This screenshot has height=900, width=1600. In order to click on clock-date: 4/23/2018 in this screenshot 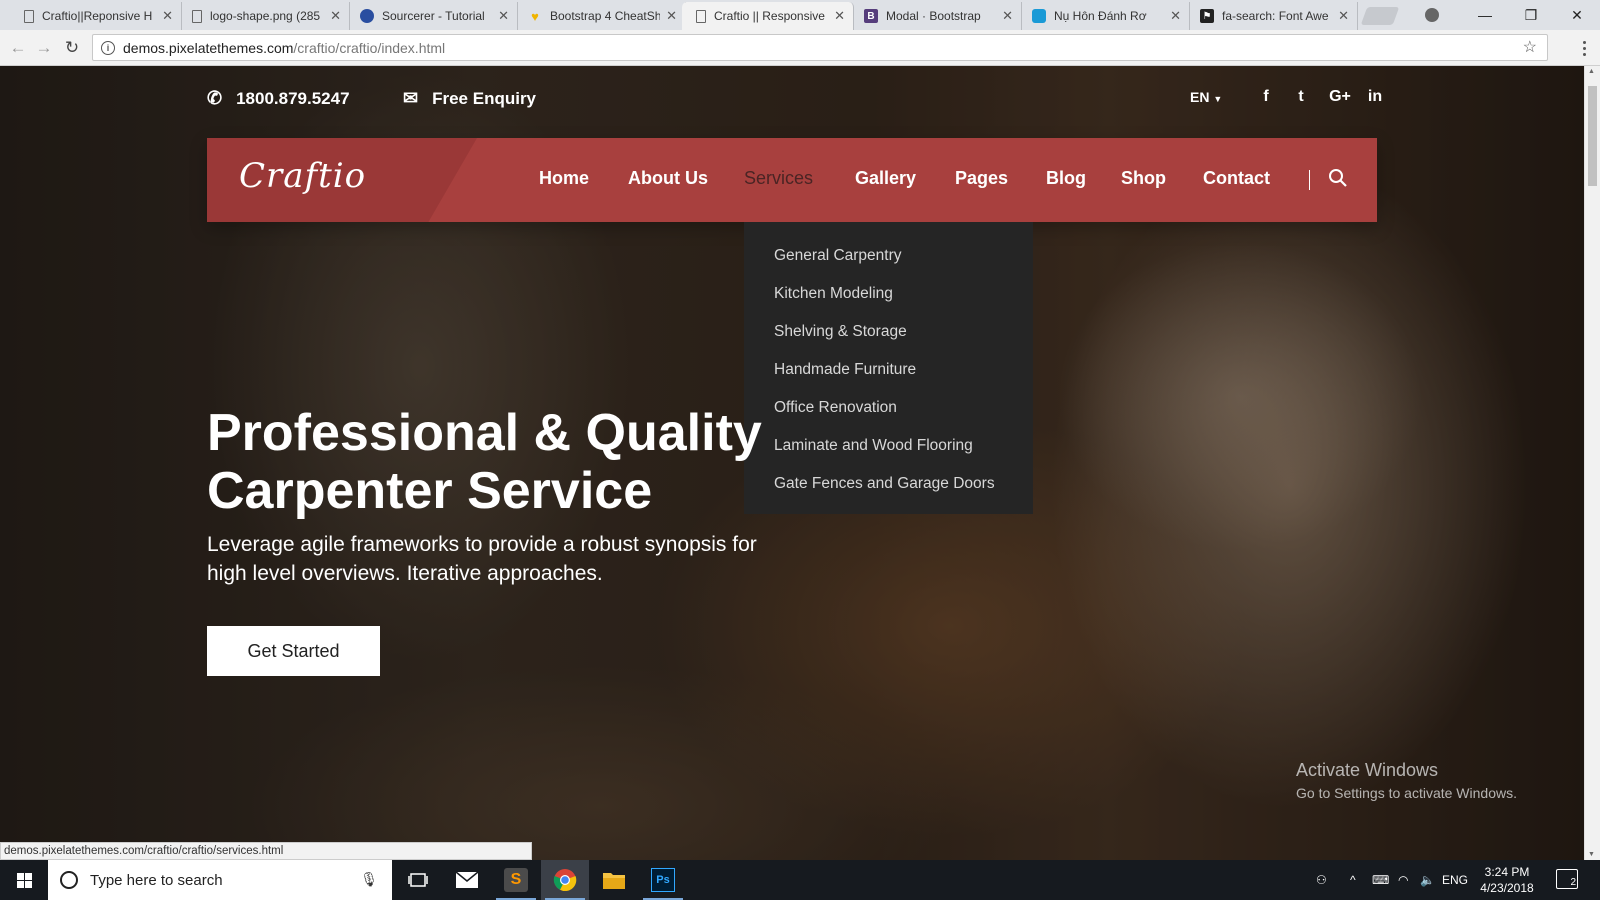, I will do `click(1507, 888)`.